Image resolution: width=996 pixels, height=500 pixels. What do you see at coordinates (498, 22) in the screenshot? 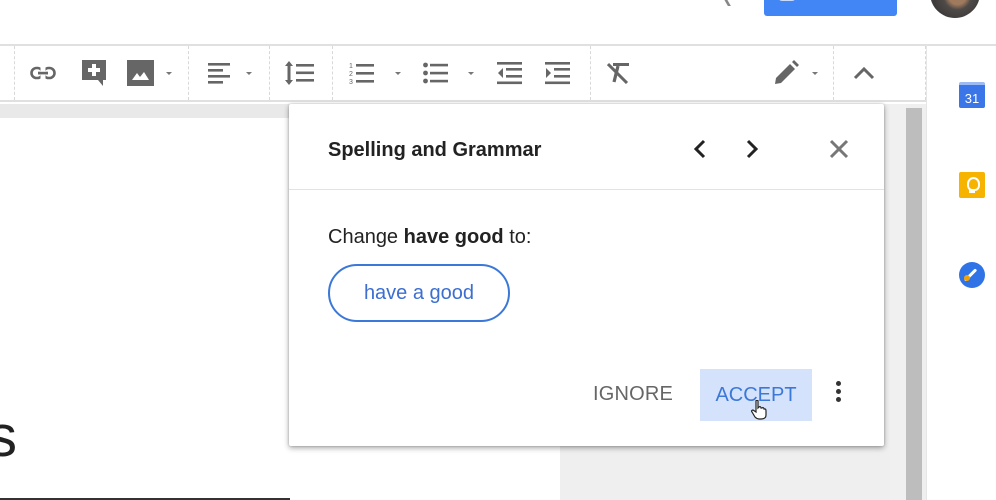
I see `top-header` at bounding box center [498, 22].